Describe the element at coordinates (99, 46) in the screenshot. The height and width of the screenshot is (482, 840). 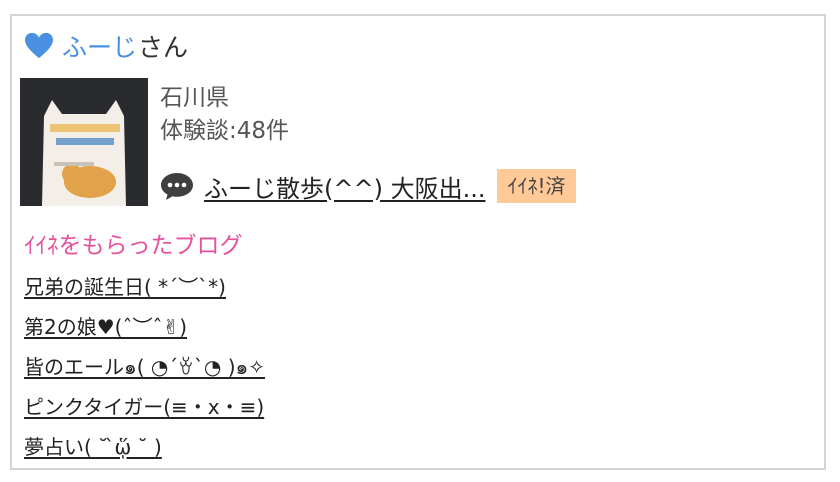
I see `user-name-link: ふーじ` at that location.